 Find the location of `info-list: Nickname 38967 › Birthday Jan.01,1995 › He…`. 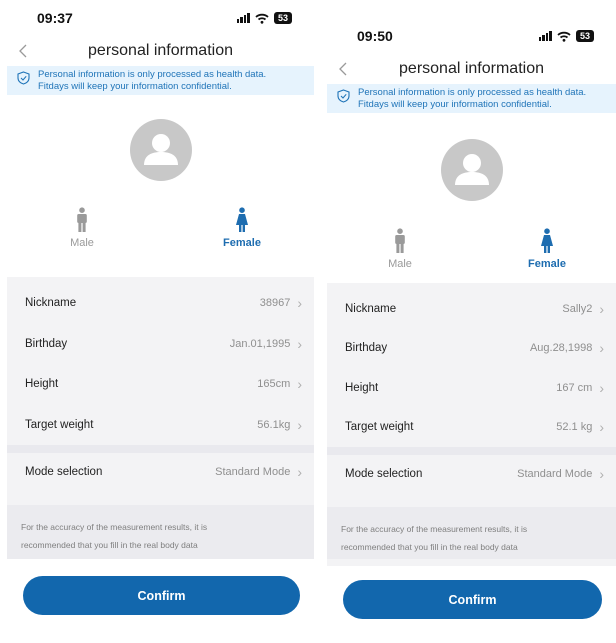

info-list: Nickname 38967 › Birthday Jan.01,1995 › He… is located at coordinates (160, 364).